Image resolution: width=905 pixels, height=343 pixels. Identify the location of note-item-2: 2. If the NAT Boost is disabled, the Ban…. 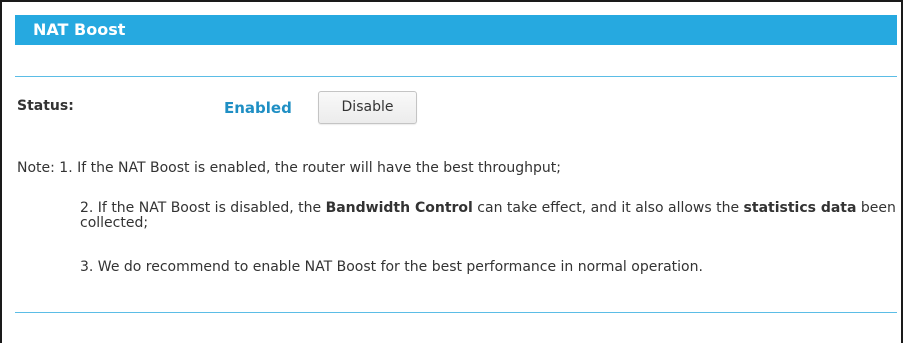
(490, 216).